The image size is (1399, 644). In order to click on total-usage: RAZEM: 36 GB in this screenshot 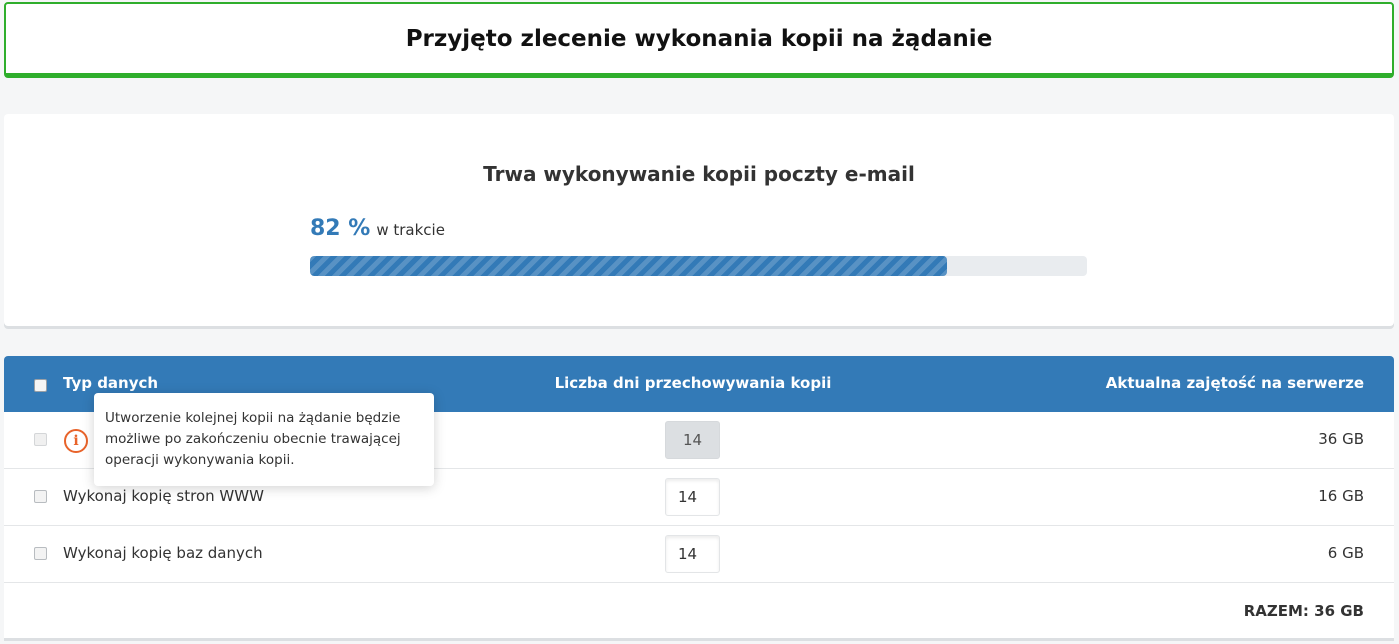, I will do `click(1303, 611)`.